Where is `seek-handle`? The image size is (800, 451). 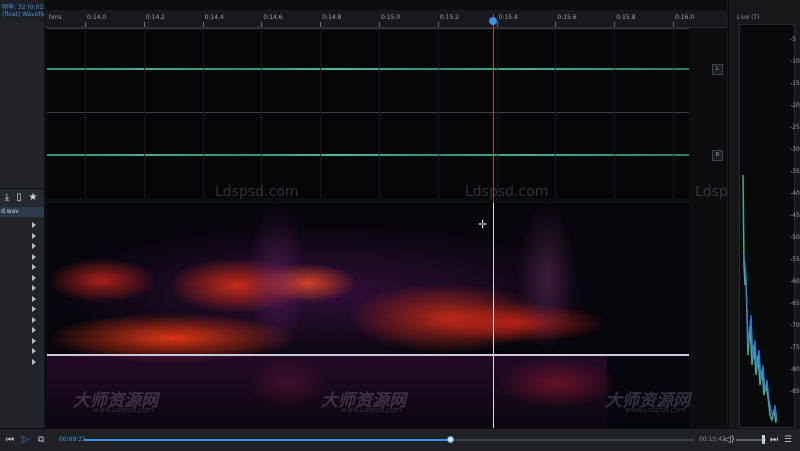
seek-handle is located at coordinates (450, 439).